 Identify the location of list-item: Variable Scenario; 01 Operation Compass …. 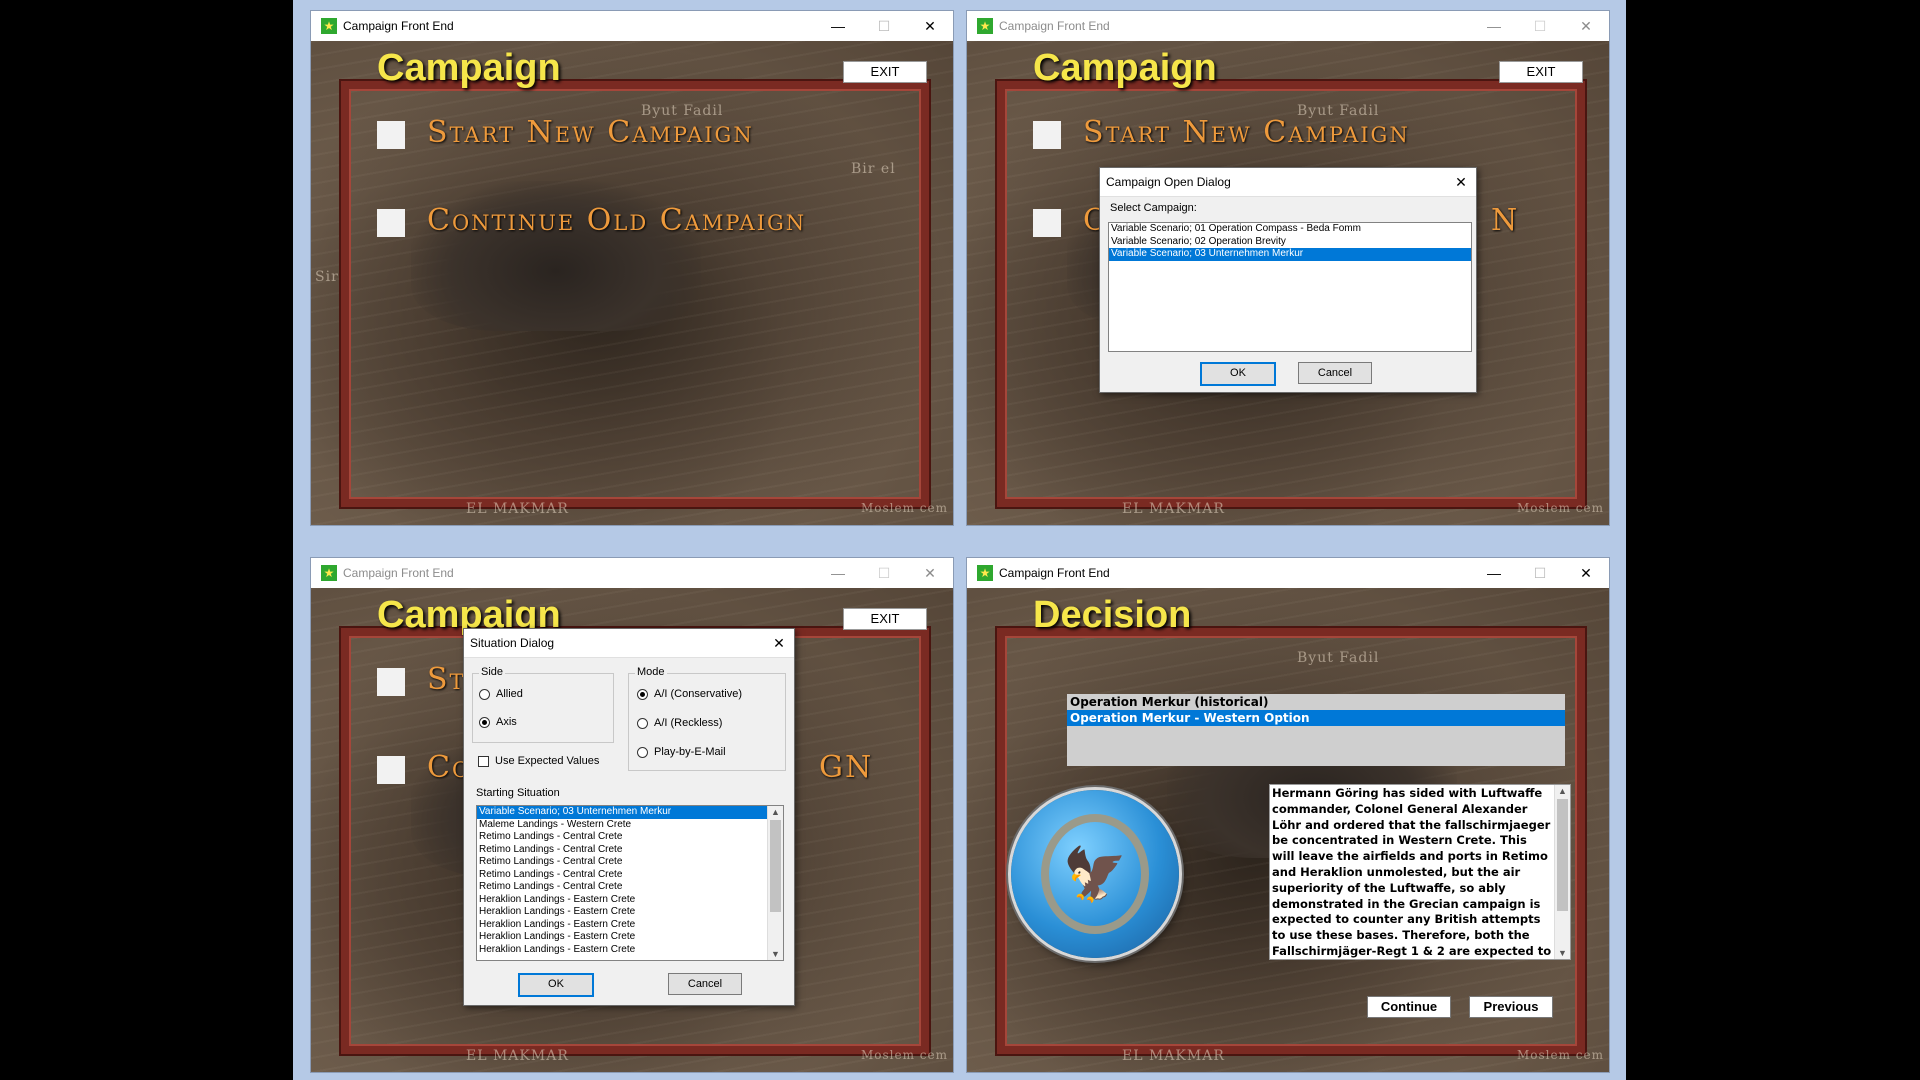
(1290, 229).